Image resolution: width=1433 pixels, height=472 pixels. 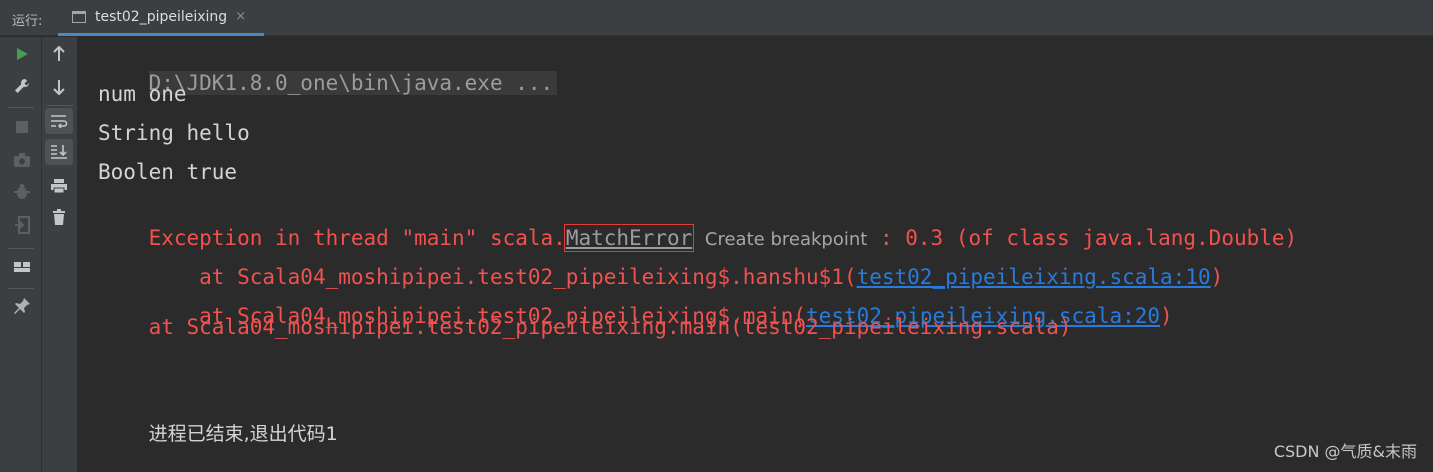 What do you see at coordinates (22, 267) in the screenshot?
I see `layout-icon` at bounding box center [22, 267].